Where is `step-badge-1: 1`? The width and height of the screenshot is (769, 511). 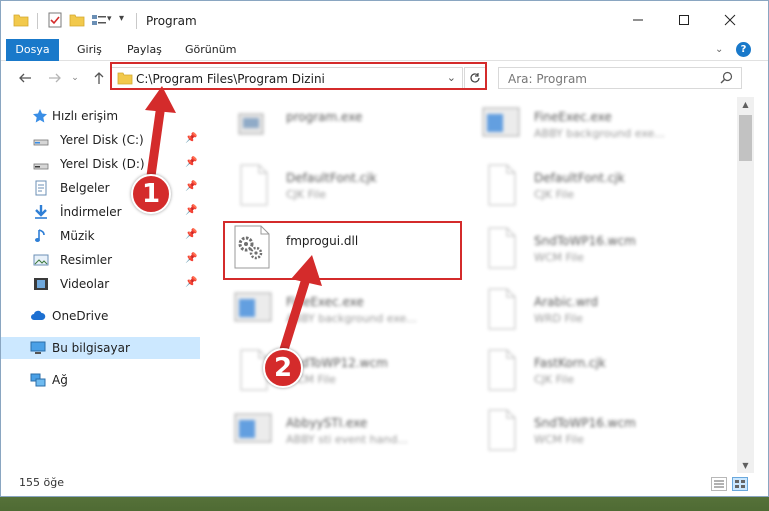 step-badge-1: 1 is located at coordinates (151, 194).